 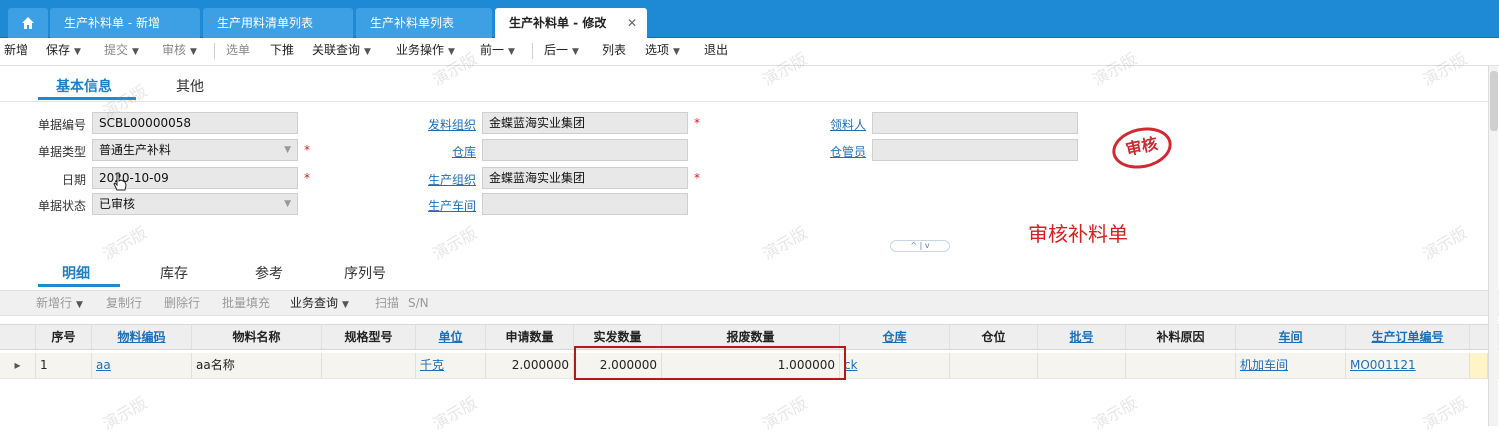 What do you see at coordinates (975, 123) in the screenshot?
I see `picker-field` at bounding box center [975, 123].